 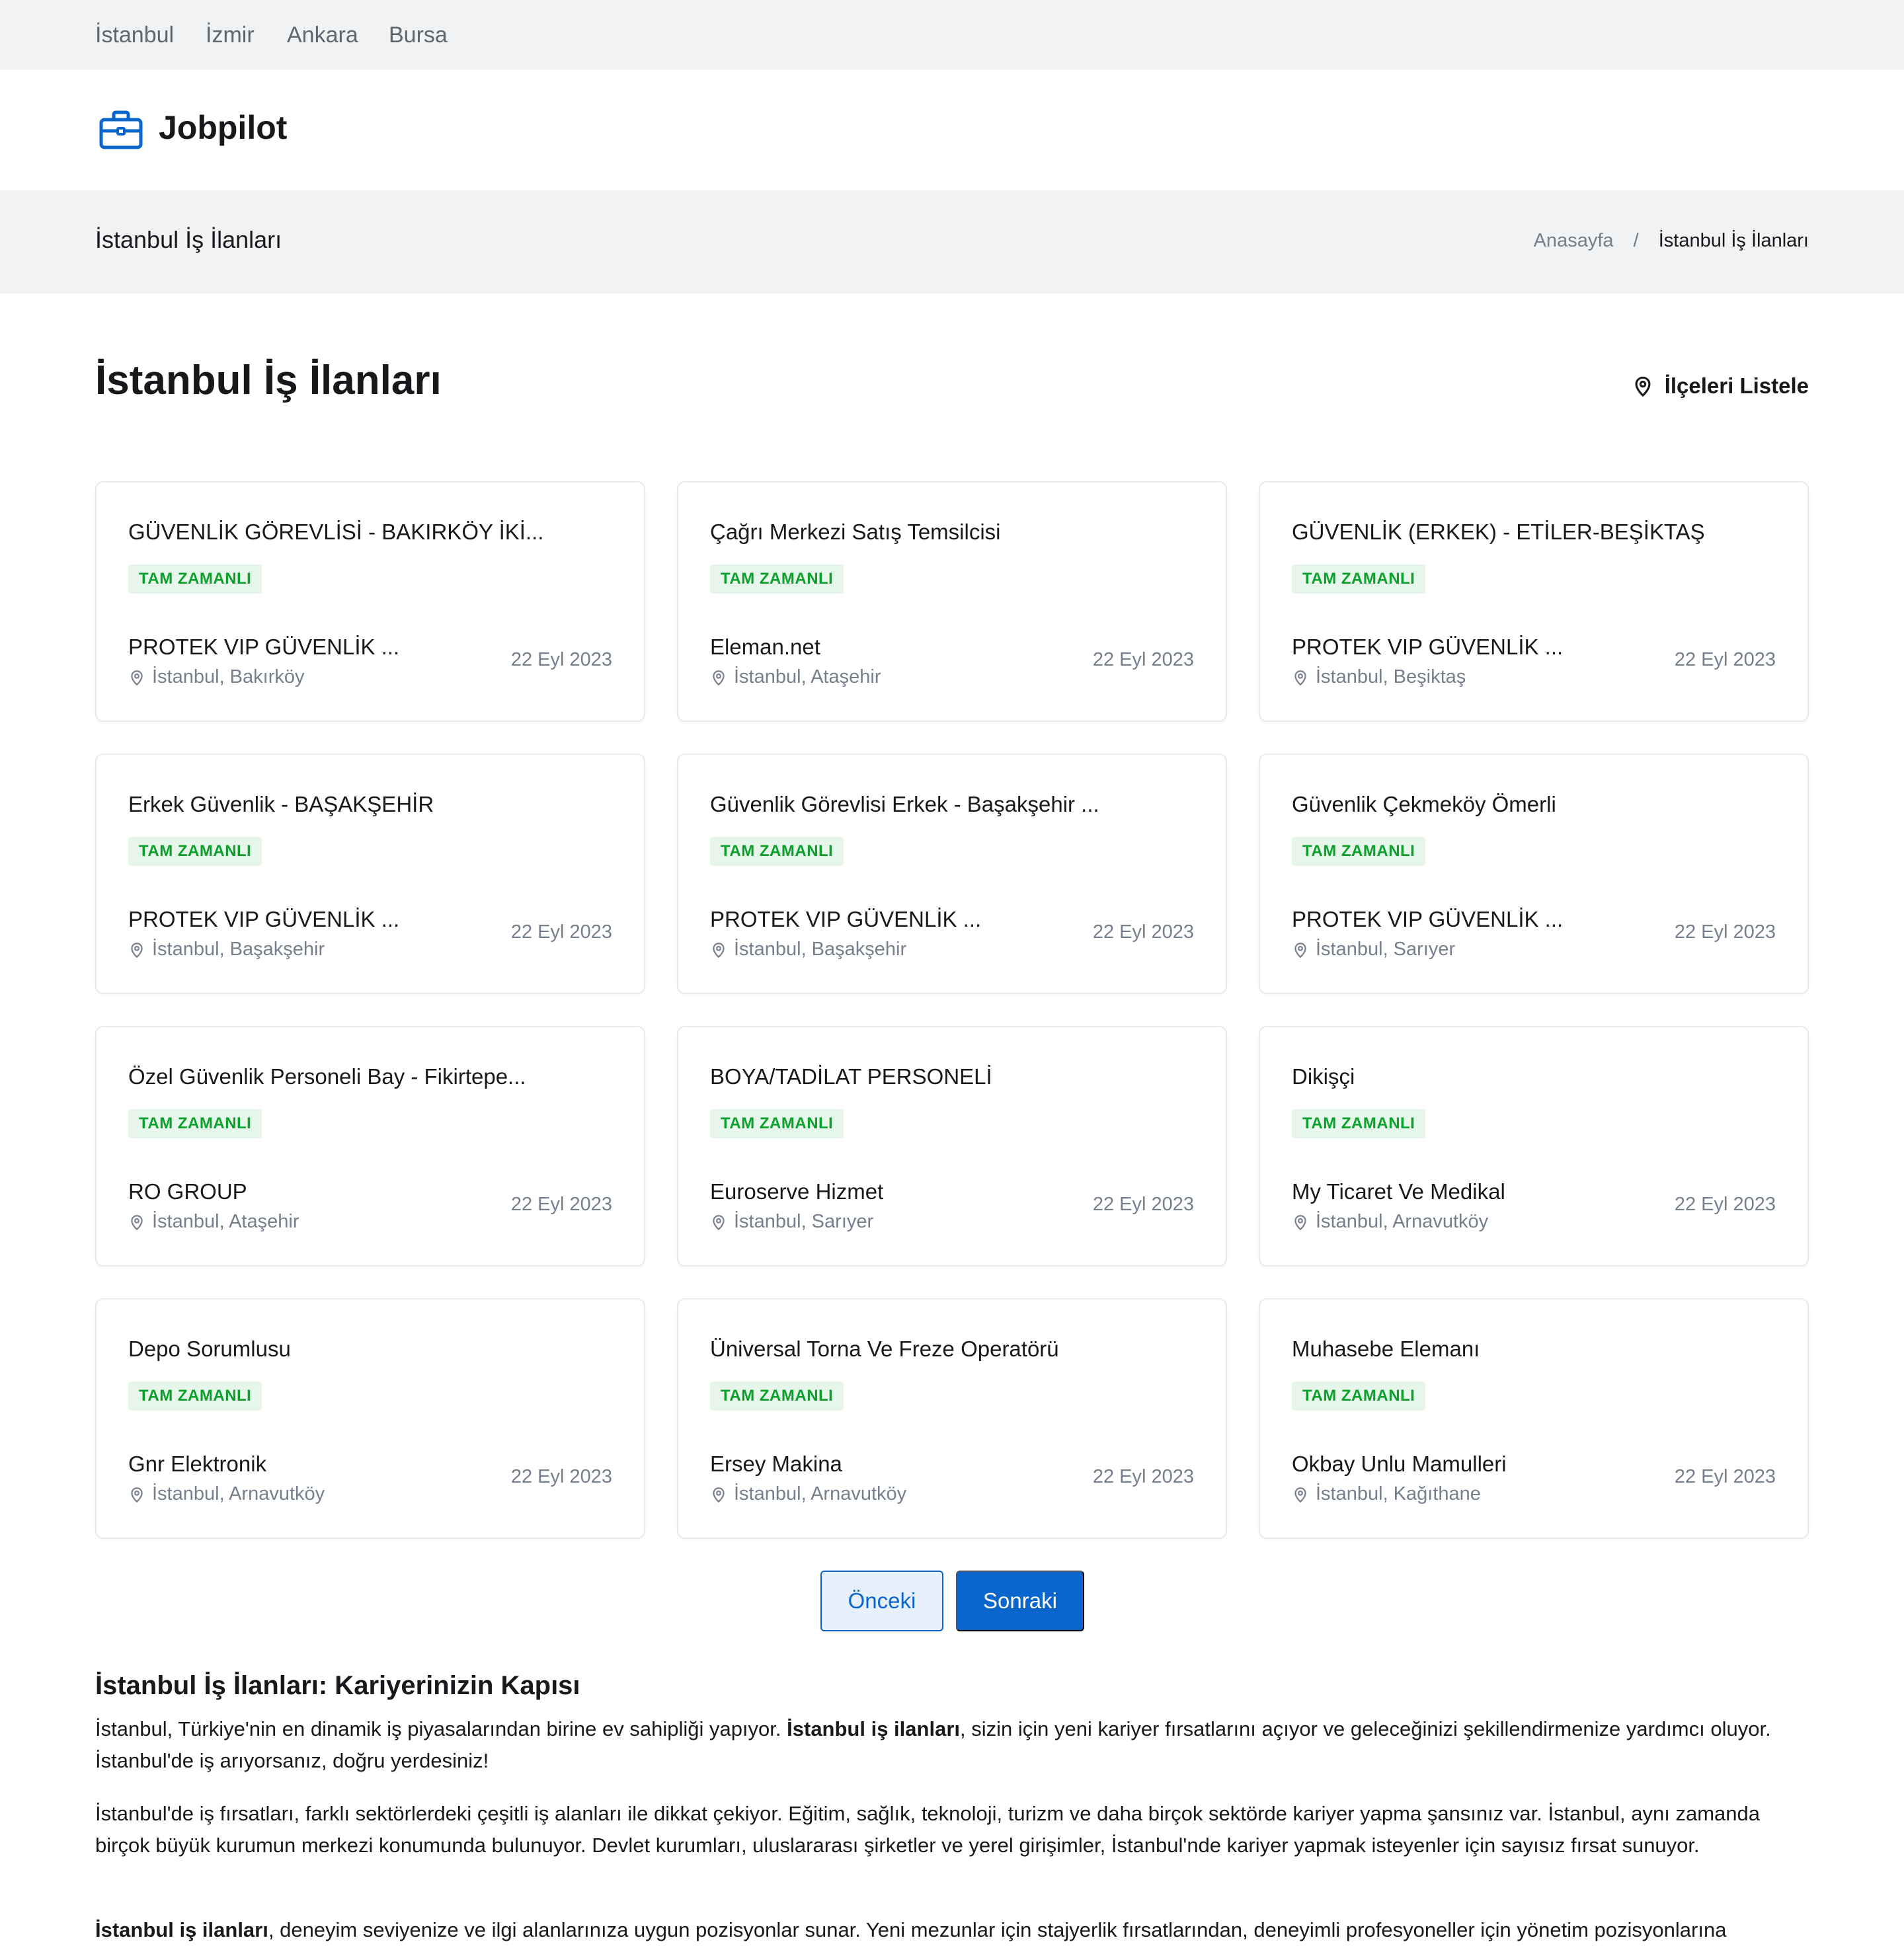 I want to click on nav-city-ankara: Ankara, so click(x=322, y=35).